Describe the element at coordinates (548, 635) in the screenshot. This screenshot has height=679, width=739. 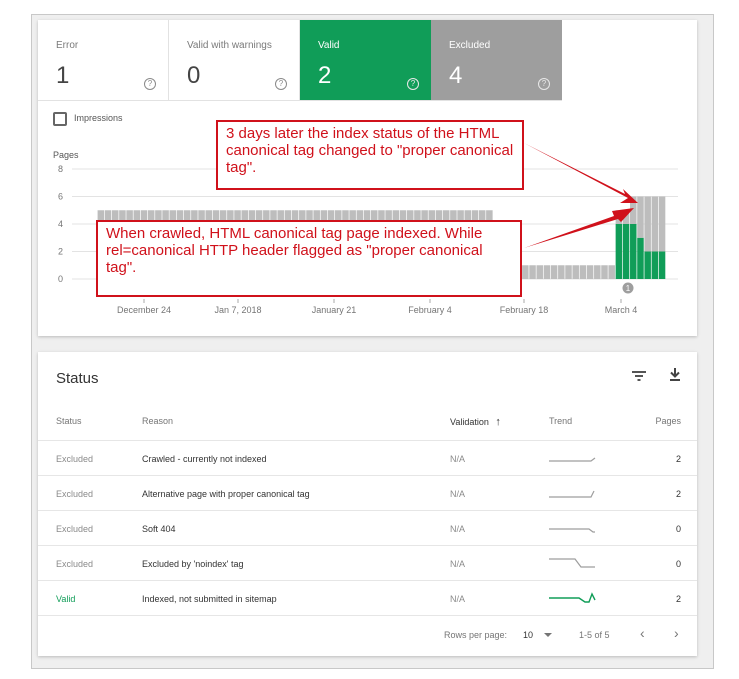
I see `chevron-down-icon` at that location.